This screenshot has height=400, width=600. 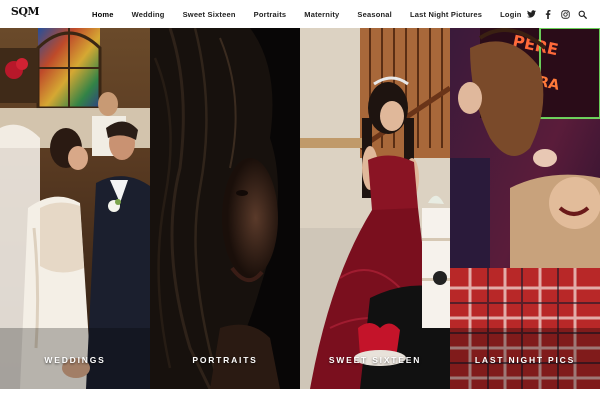 I want to click on panel-label-sweet-sixteen: SWEET SIXTEEN, so click(x=375, y=360).